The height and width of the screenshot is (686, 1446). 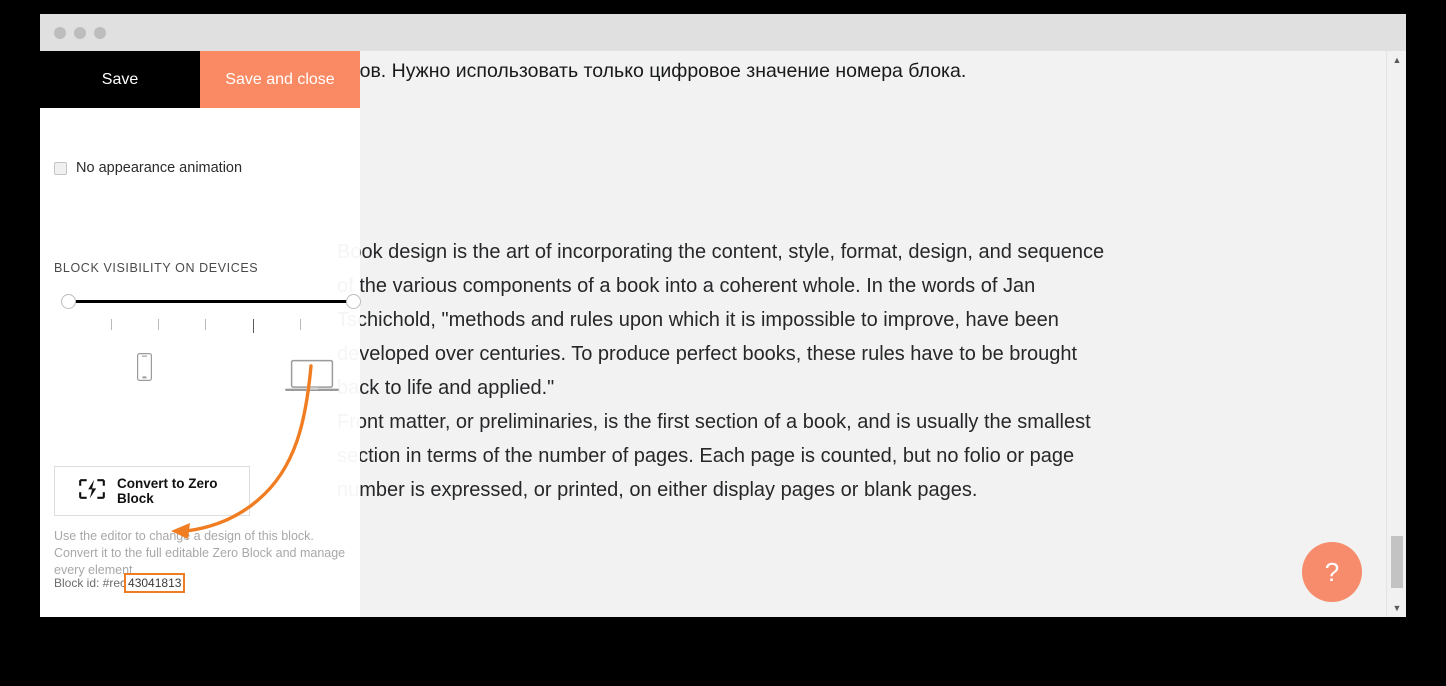 I want to click on help-button: ?, so click(x=1332, y=572).